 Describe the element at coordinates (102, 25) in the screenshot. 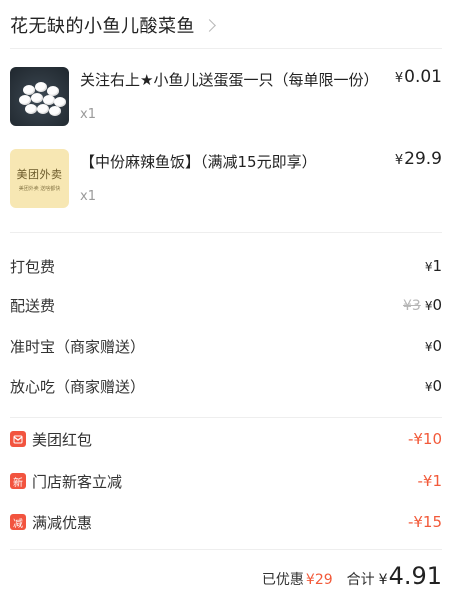

I see `store-name: 花无缺的小鱼儿酸菜鱼` at that location.